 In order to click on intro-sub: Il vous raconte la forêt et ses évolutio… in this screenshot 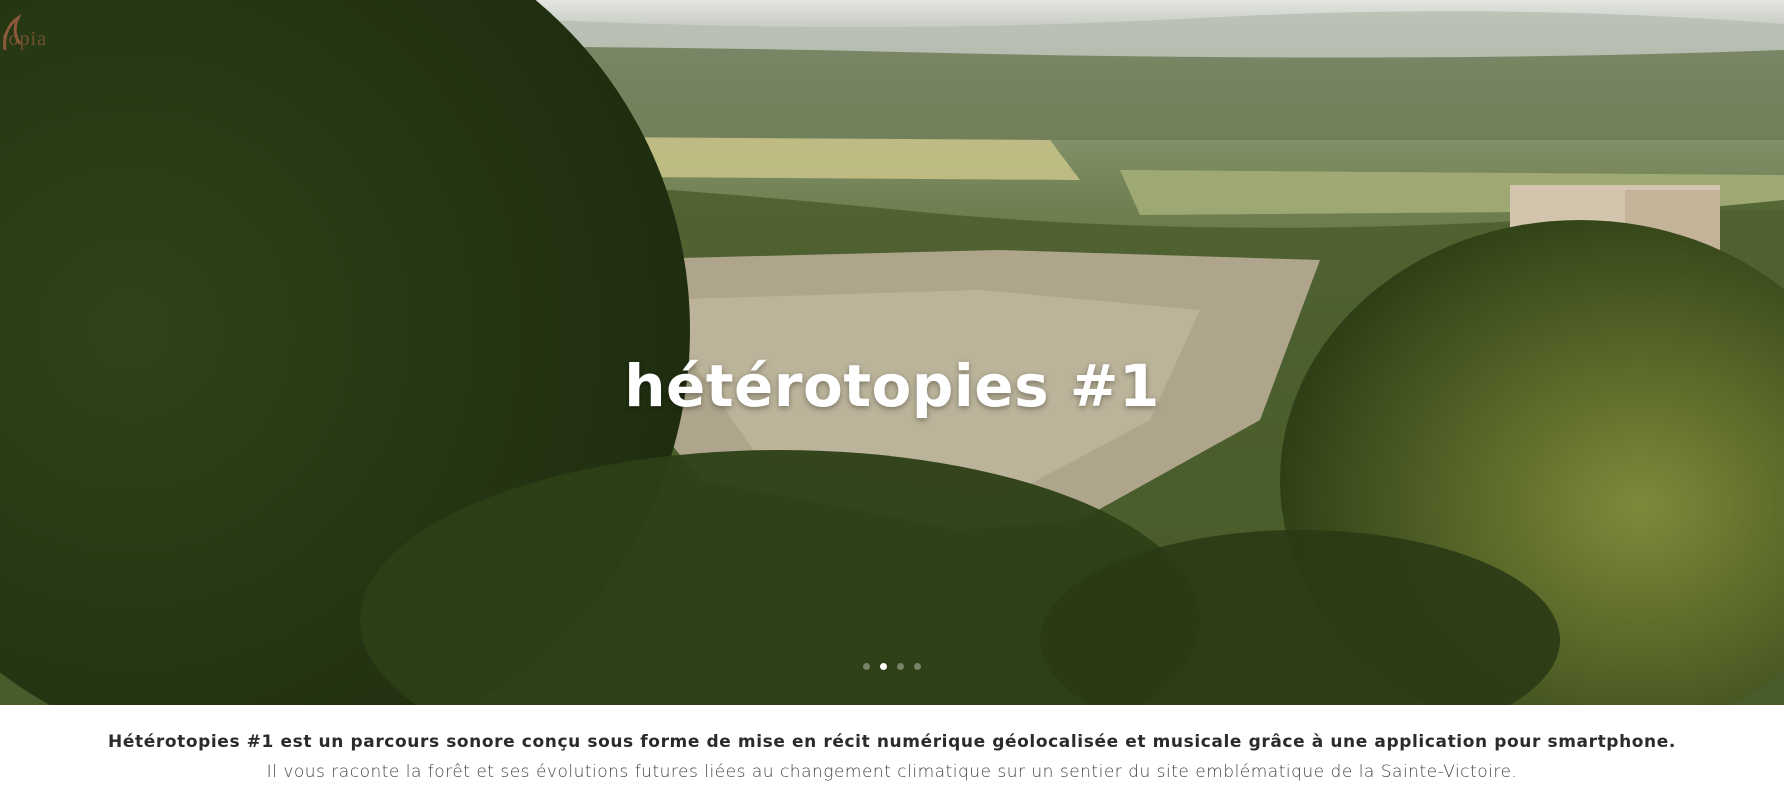, I will do `click(892, 772)`.